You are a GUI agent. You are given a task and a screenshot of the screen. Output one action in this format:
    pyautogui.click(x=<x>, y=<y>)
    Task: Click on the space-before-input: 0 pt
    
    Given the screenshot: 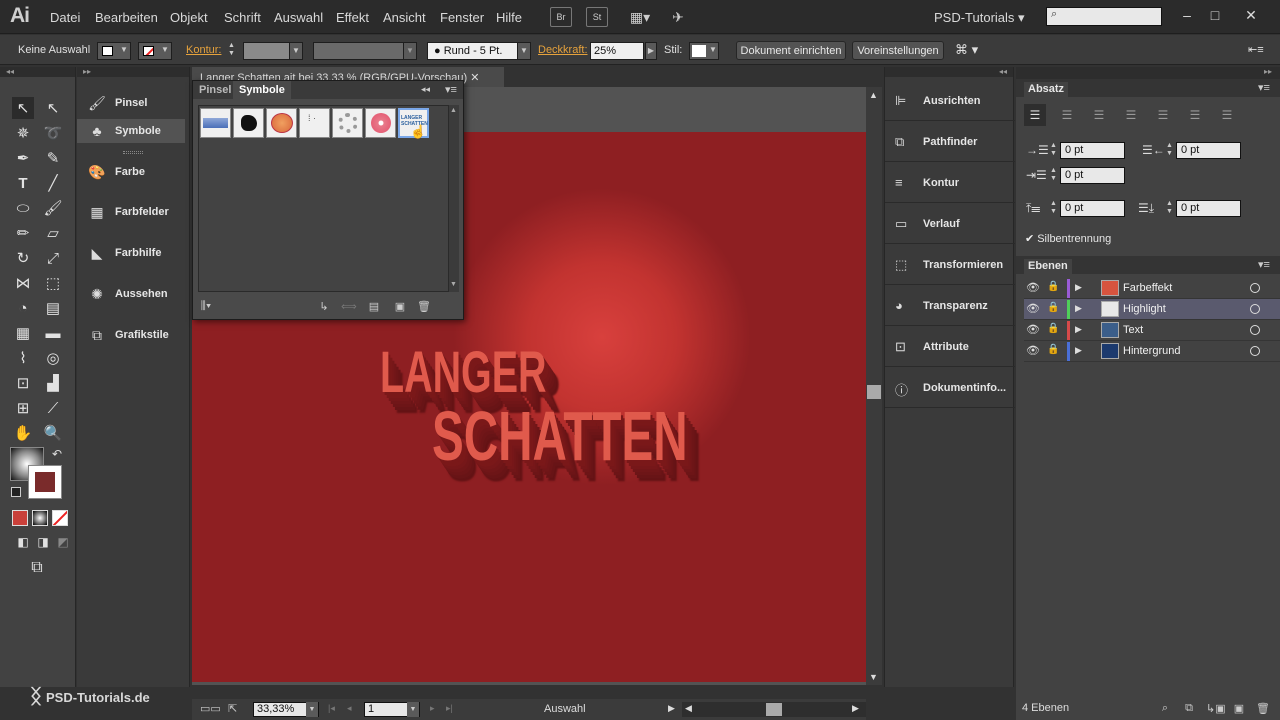 What is the action you would take?
    pyautogui.click(x=1092, y=208)
    